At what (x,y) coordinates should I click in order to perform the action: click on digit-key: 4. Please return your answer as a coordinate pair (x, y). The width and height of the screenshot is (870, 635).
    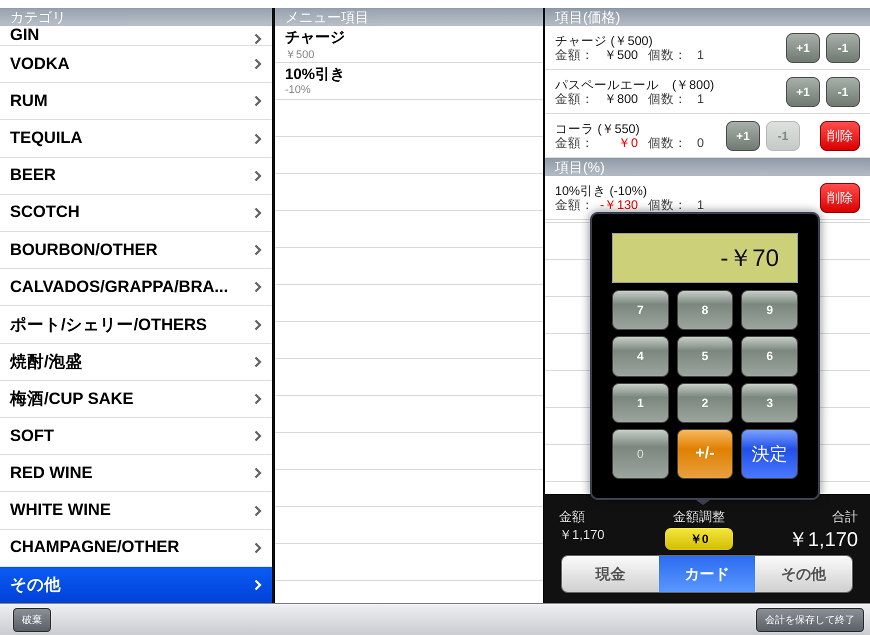
    Looking at the image, I should click on (640, 356).